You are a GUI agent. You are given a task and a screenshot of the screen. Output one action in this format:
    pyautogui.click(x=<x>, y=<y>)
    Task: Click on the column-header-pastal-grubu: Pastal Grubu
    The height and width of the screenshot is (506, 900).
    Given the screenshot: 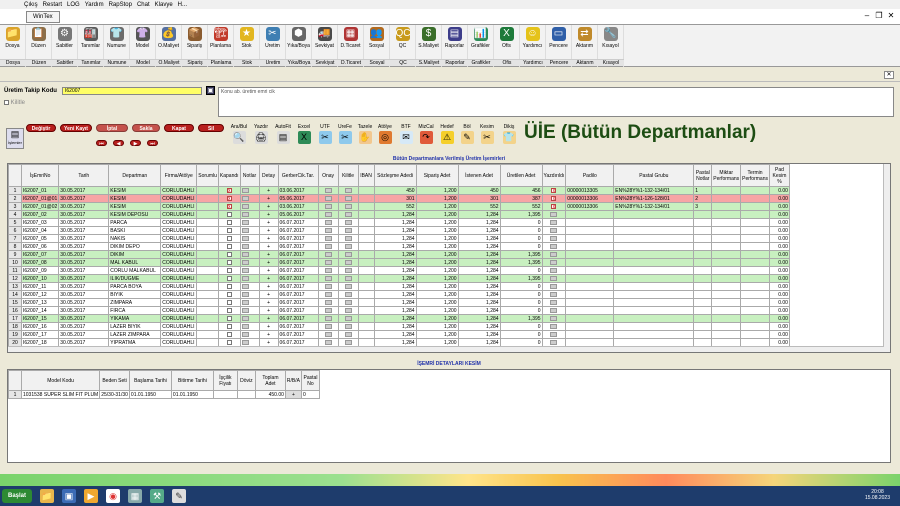 What is the action you would take?
    pyautogui.click(x=654, y=175)
    